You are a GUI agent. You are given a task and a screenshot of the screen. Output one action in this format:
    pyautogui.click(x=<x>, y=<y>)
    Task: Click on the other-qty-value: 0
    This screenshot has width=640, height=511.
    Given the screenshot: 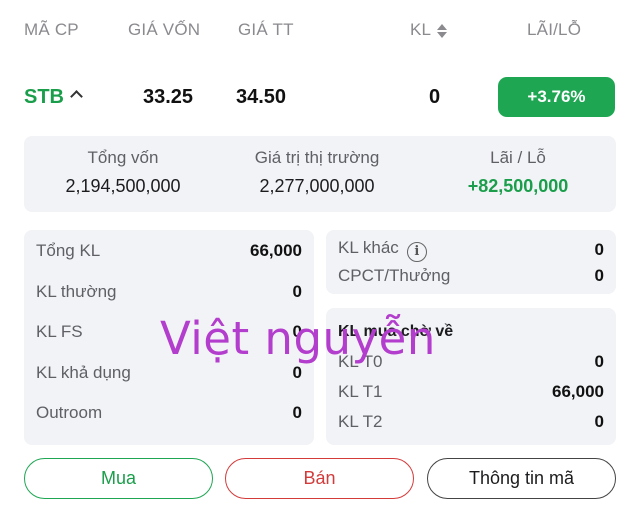 What is the action you would take?
    pyautogui.click(x=599, y=249)
    